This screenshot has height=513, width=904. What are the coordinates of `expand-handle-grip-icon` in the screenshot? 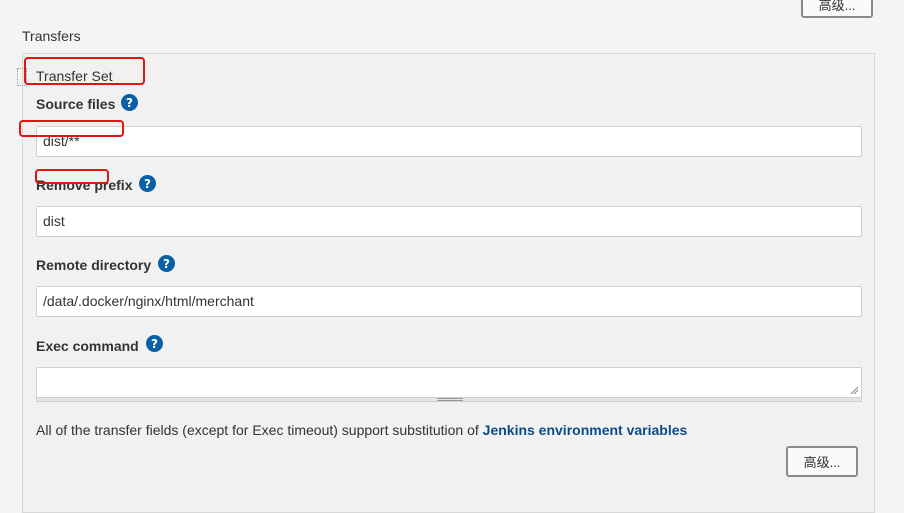 It's located at (450, 399).